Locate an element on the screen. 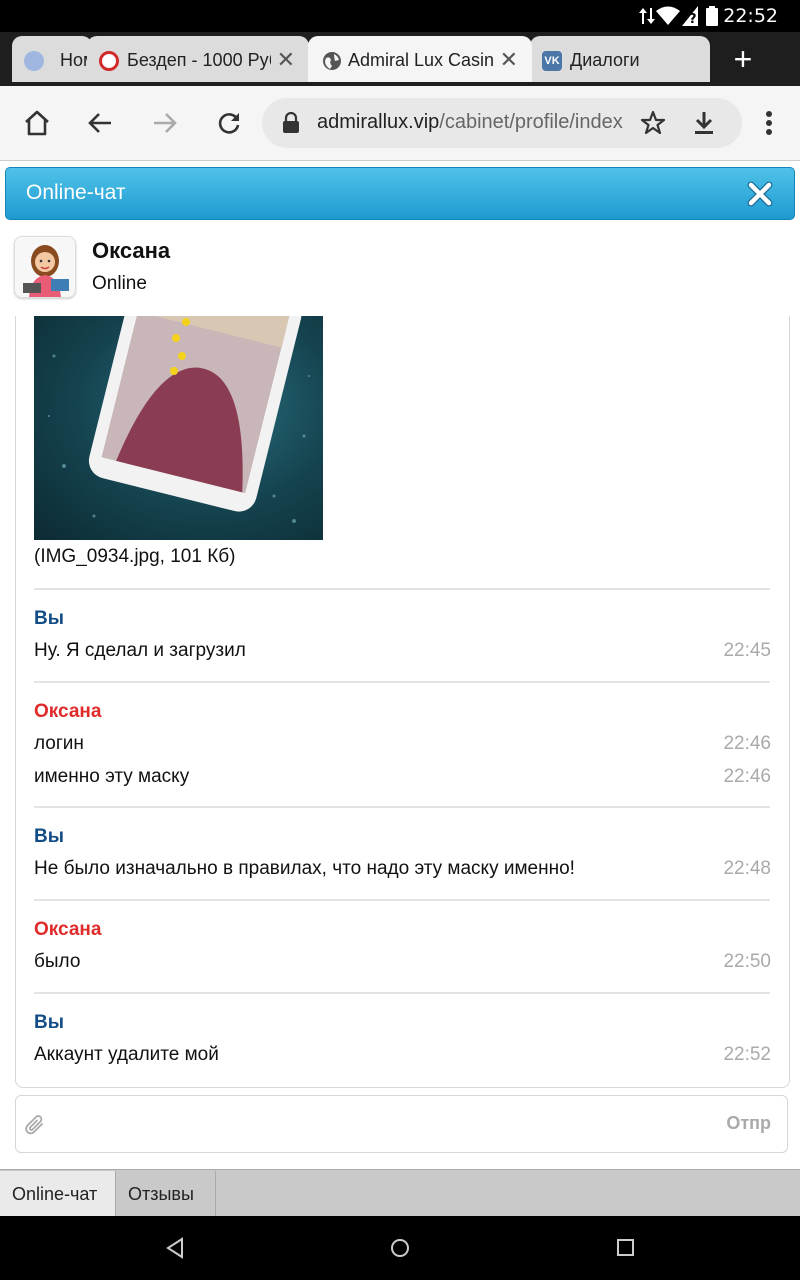 Image resolution: width=800 pixels, height=1280 pixels. operator-status: Online is located at coordinates (119, 283).